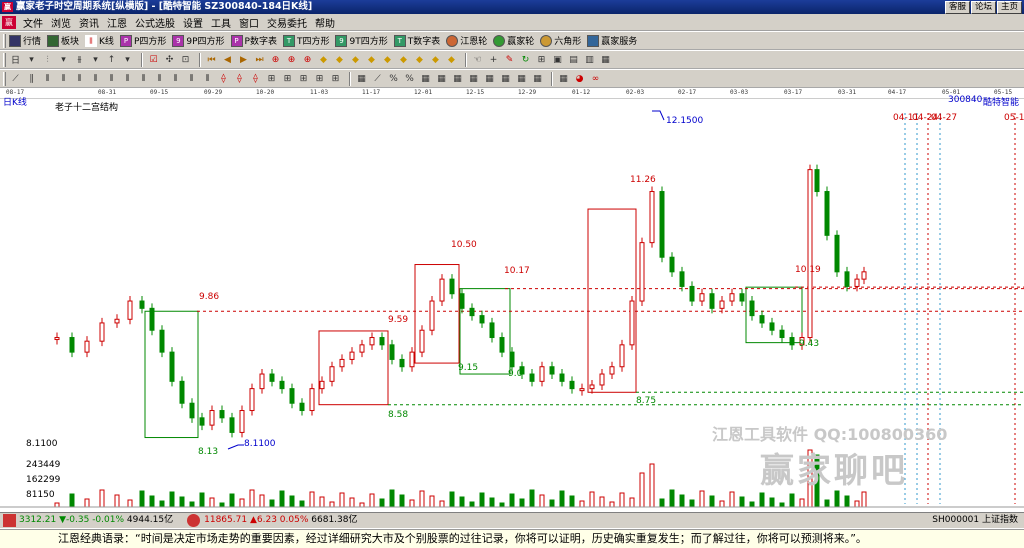  What do you see at coordinates (79, 59) in the screenshot?
I see `bar-icon: ⫵` at bounding box center [79, 59].